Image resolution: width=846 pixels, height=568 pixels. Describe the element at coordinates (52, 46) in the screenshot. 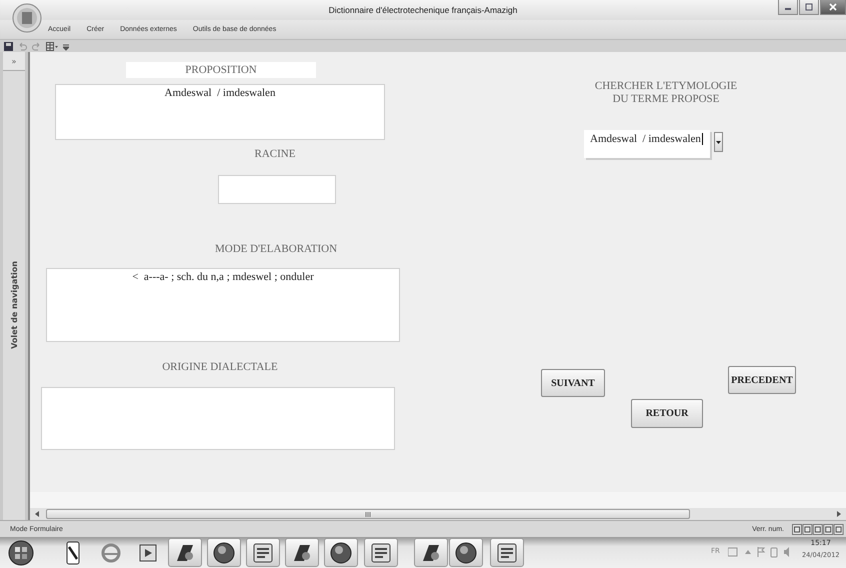

I see `grid-icon` at that location.